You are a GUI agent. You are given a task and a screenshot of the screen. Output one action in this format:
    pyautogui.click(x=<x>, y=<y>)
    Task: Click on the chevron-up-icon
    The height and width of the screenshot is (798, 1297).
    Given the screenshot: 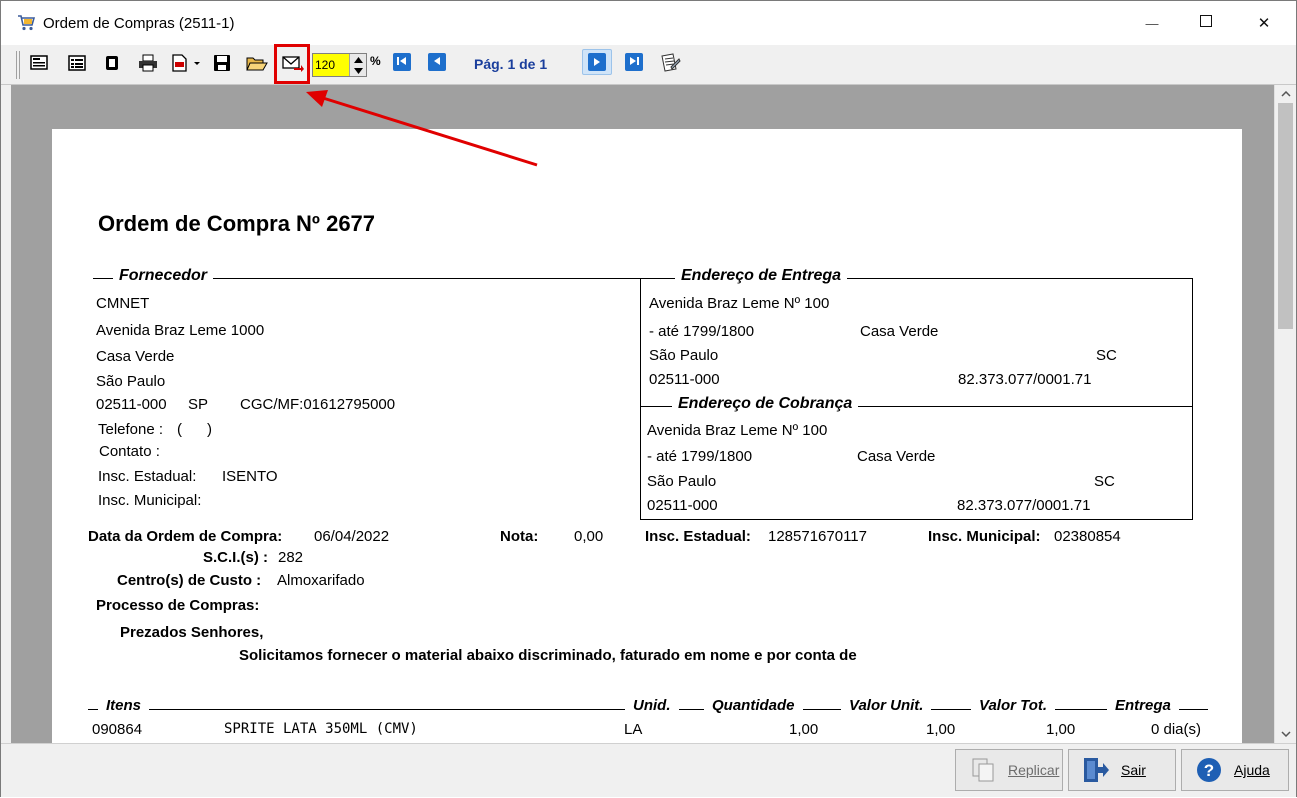 What is the action you would take?
    pyautogui.click(x=1285, y=94)
    